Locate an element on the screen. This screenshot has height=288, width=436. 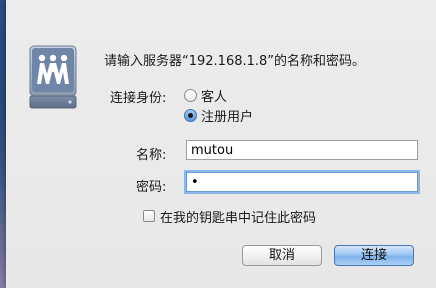
cancel-button: 取消 is located at coordinates (282, 255).